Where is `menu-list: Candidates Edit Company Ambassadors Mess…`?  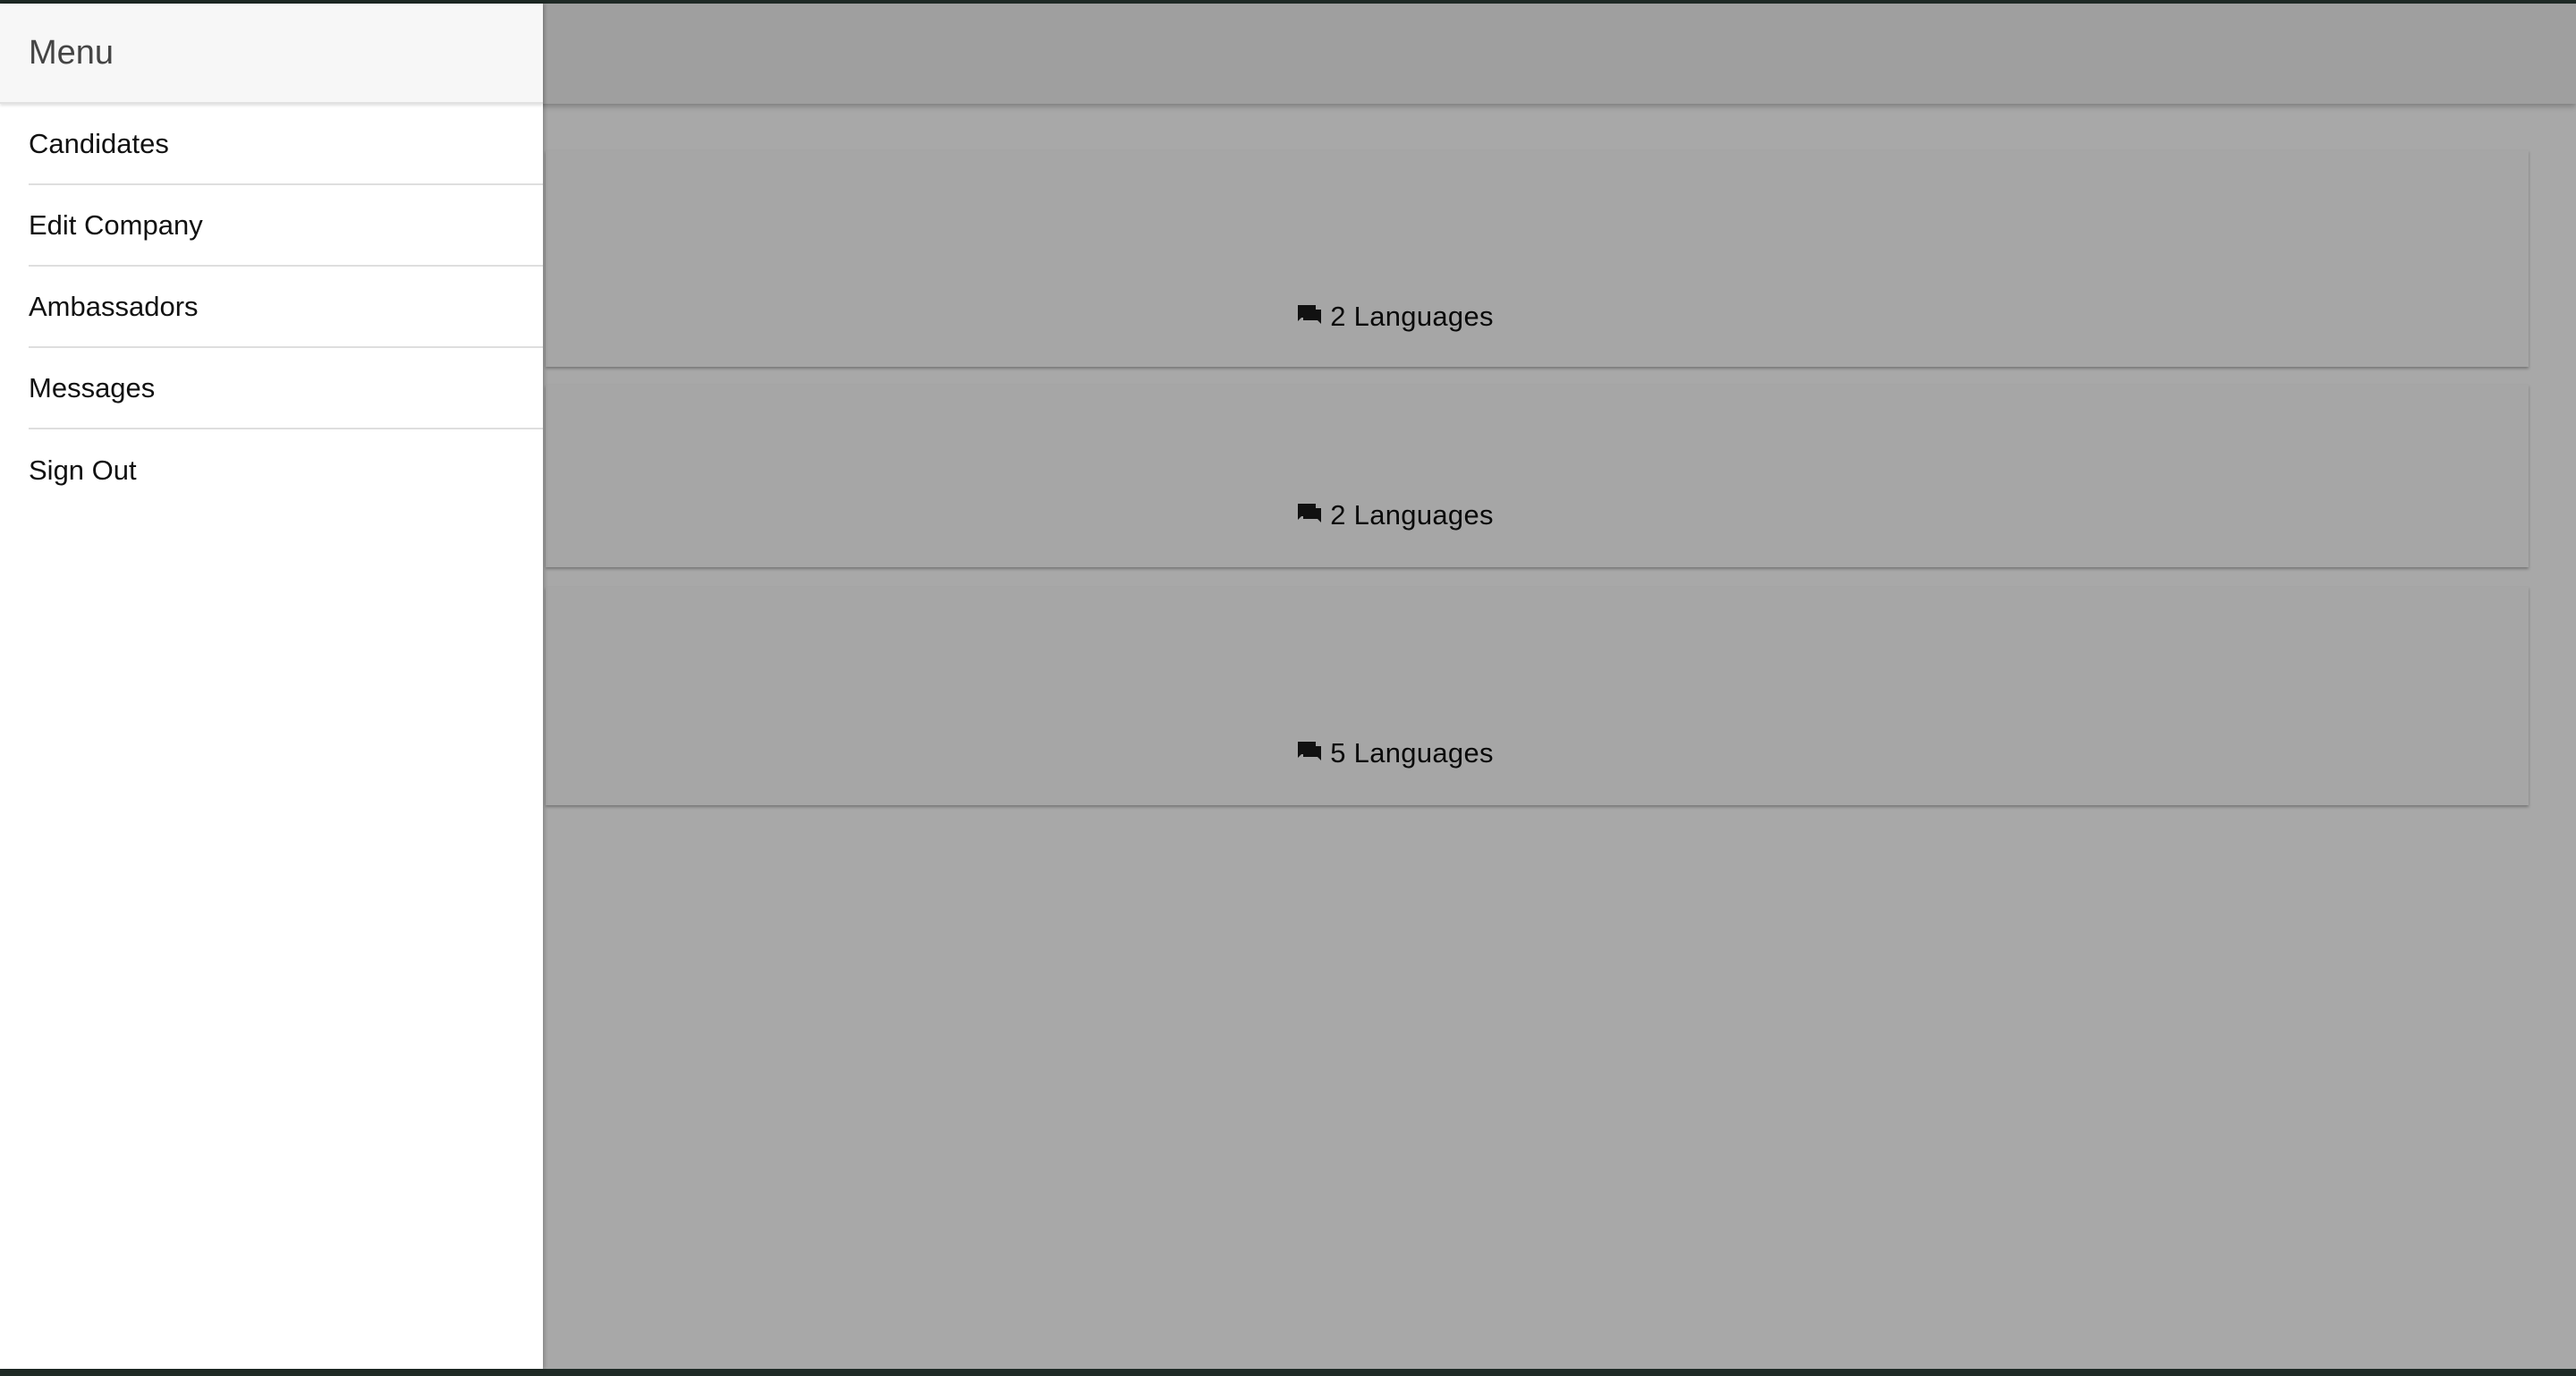
menu-list: Candidates Edit Company Ambassadors Mess… is located at coordinates (271, 308).